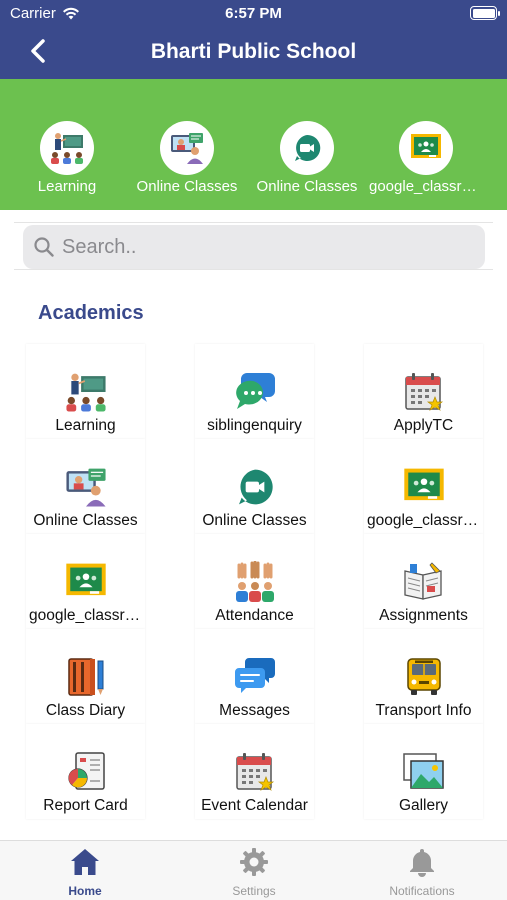  Describe the element at coordinates (253, 51) in the screenshot. I see `page-title: Bharti Public School` at that location.